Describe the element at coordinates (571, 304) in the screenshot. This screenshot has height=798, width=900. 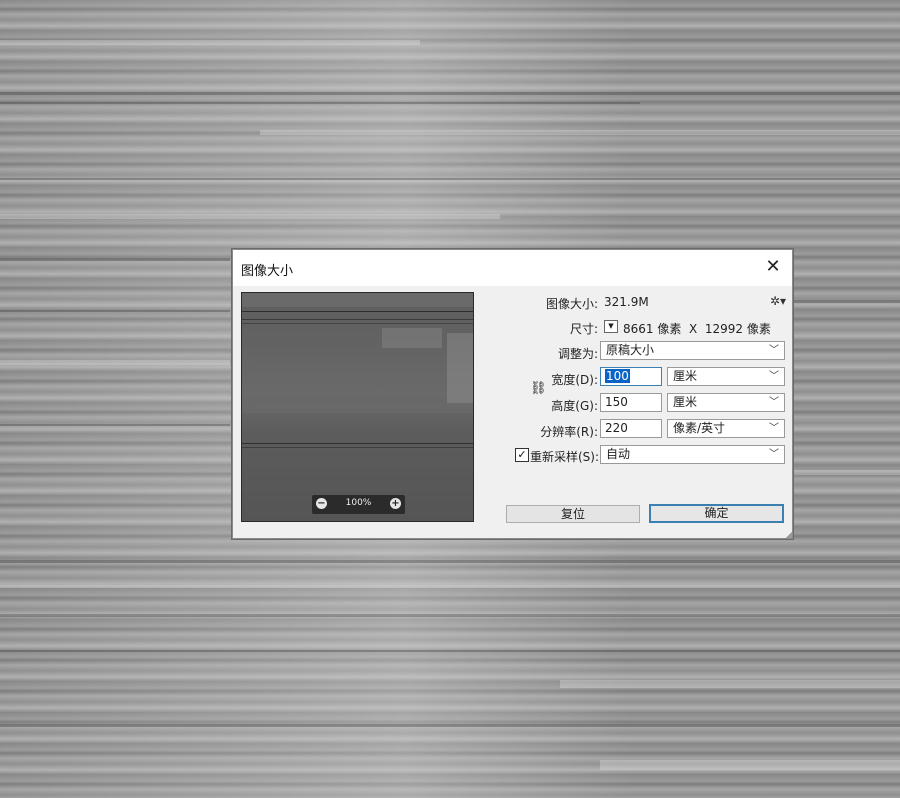
I see `image-size-label: 图像大小:` at that location.